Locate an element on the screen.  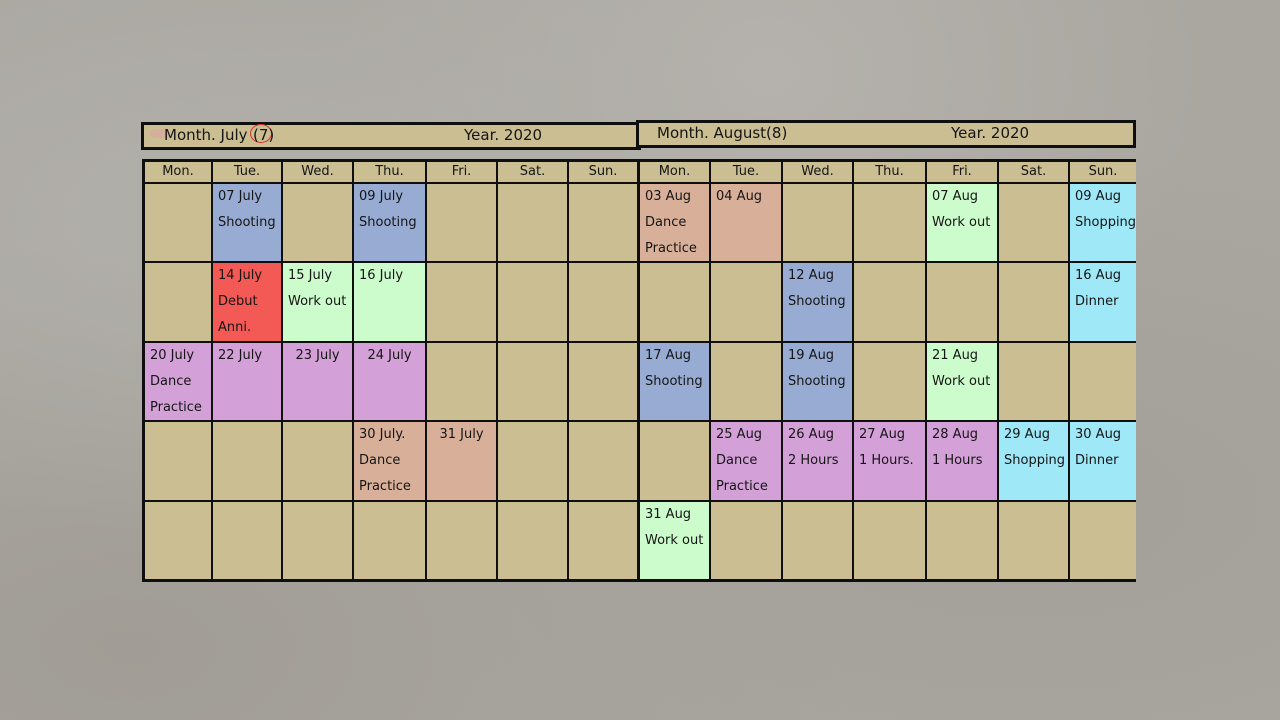
event-date: 16 Aug is located at coordinates (1098, 276).